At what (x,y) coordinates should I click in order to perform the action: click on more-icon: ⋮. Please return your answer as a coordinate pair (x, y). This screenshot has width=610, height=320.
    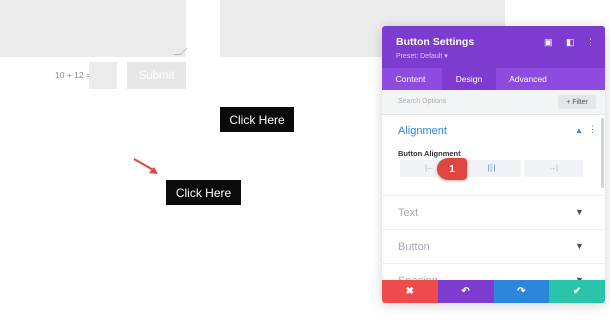
    Looking at the image, I should click on (590, 42).